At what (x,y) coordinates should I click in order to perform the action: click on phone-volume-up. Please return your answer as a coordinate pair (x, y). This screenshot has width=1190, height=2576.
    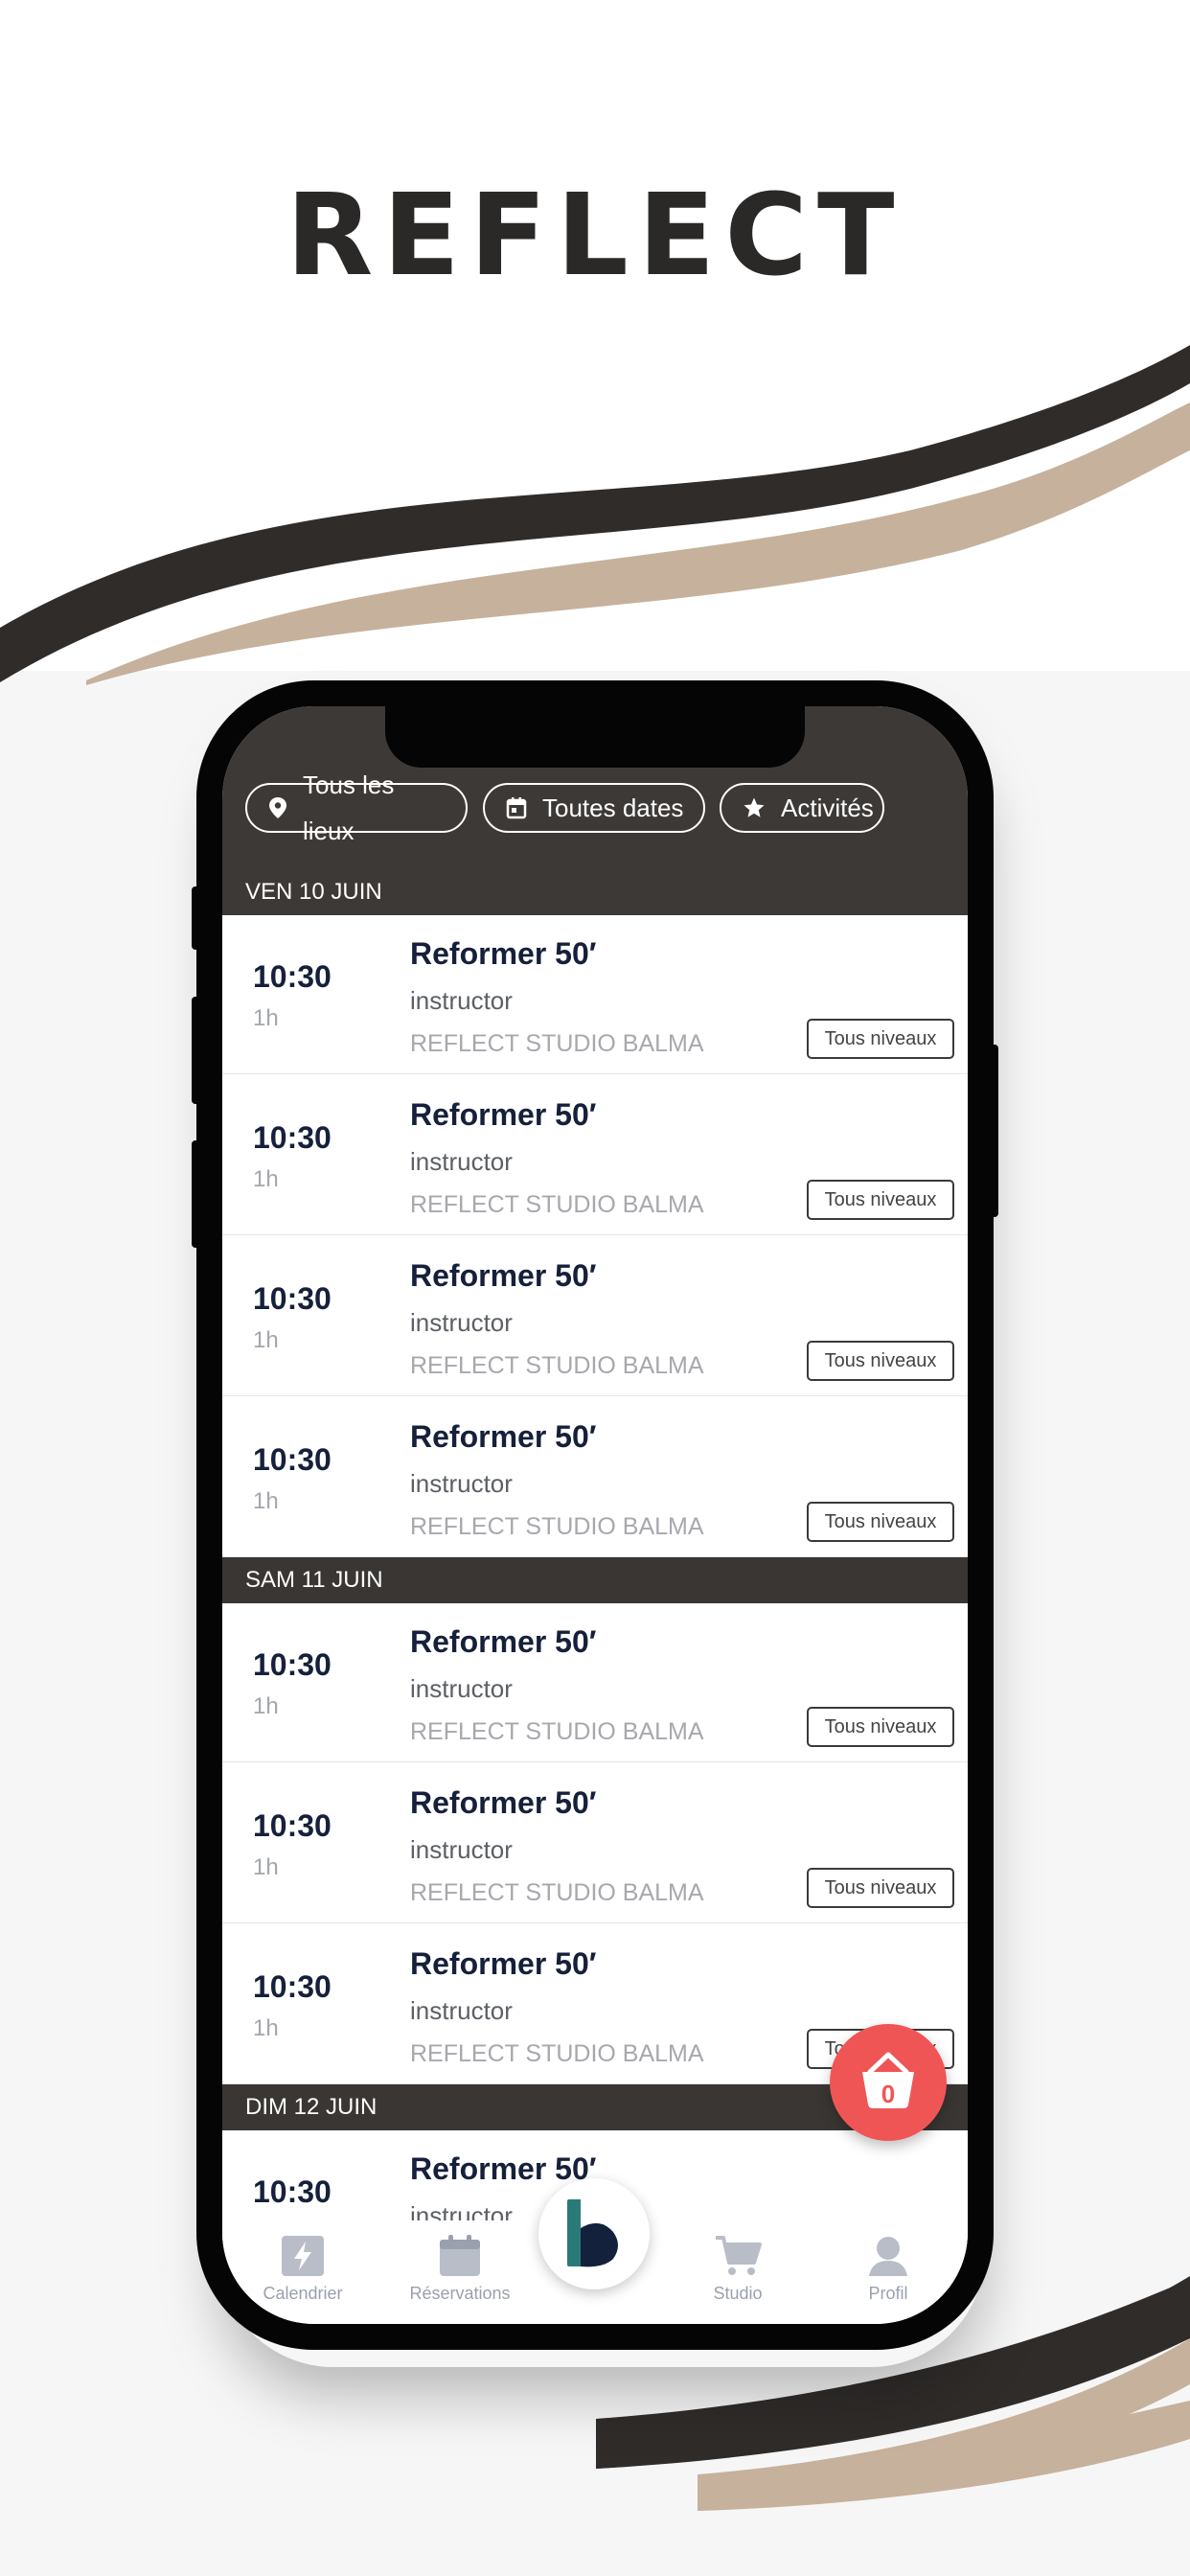
    Looking at the image, I should click on (197, 1050).